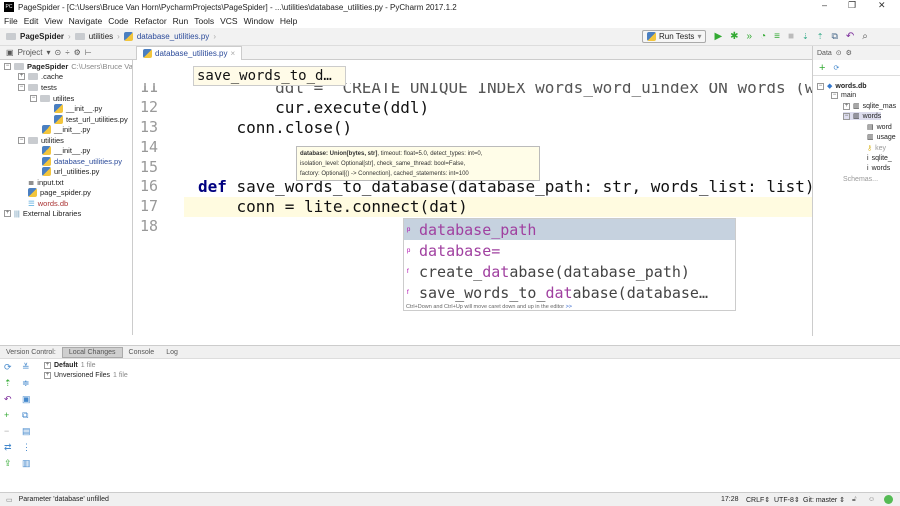  I want to click on menu-edit: Edit, so click(31, 21).